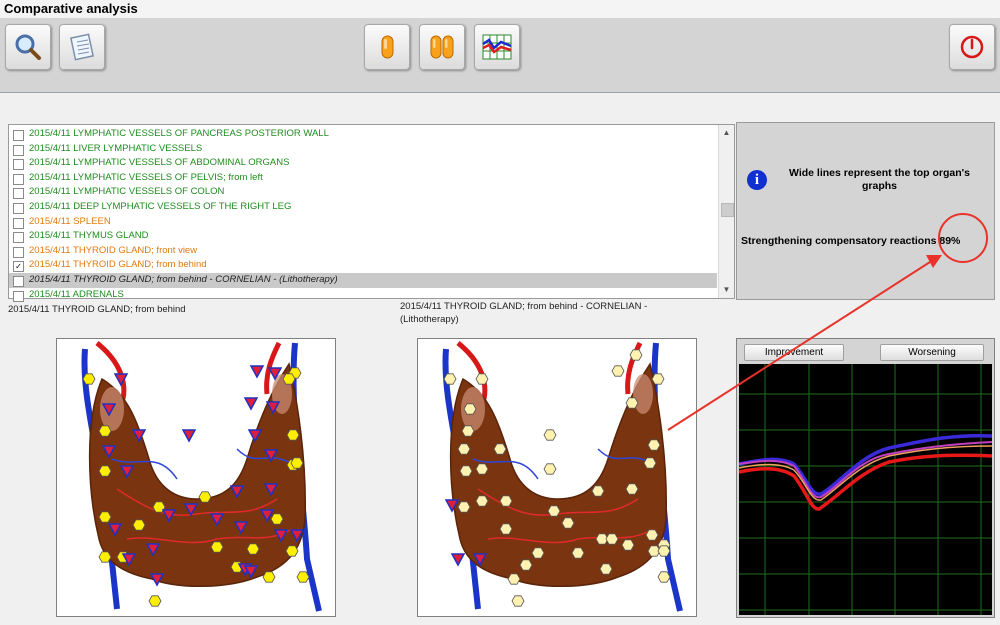  I want to click on double-capsule-icon, so click(442, 47).